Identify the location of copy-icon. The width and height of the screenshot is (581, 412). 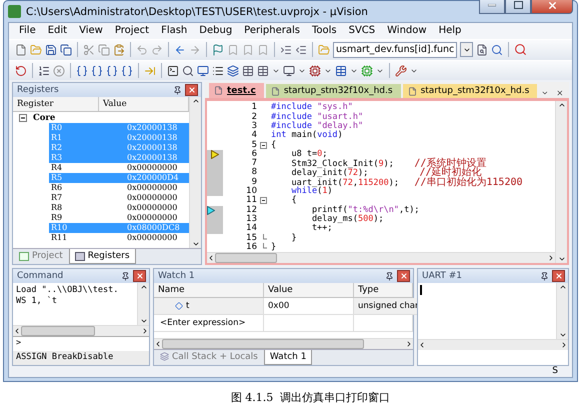
(104, 50).